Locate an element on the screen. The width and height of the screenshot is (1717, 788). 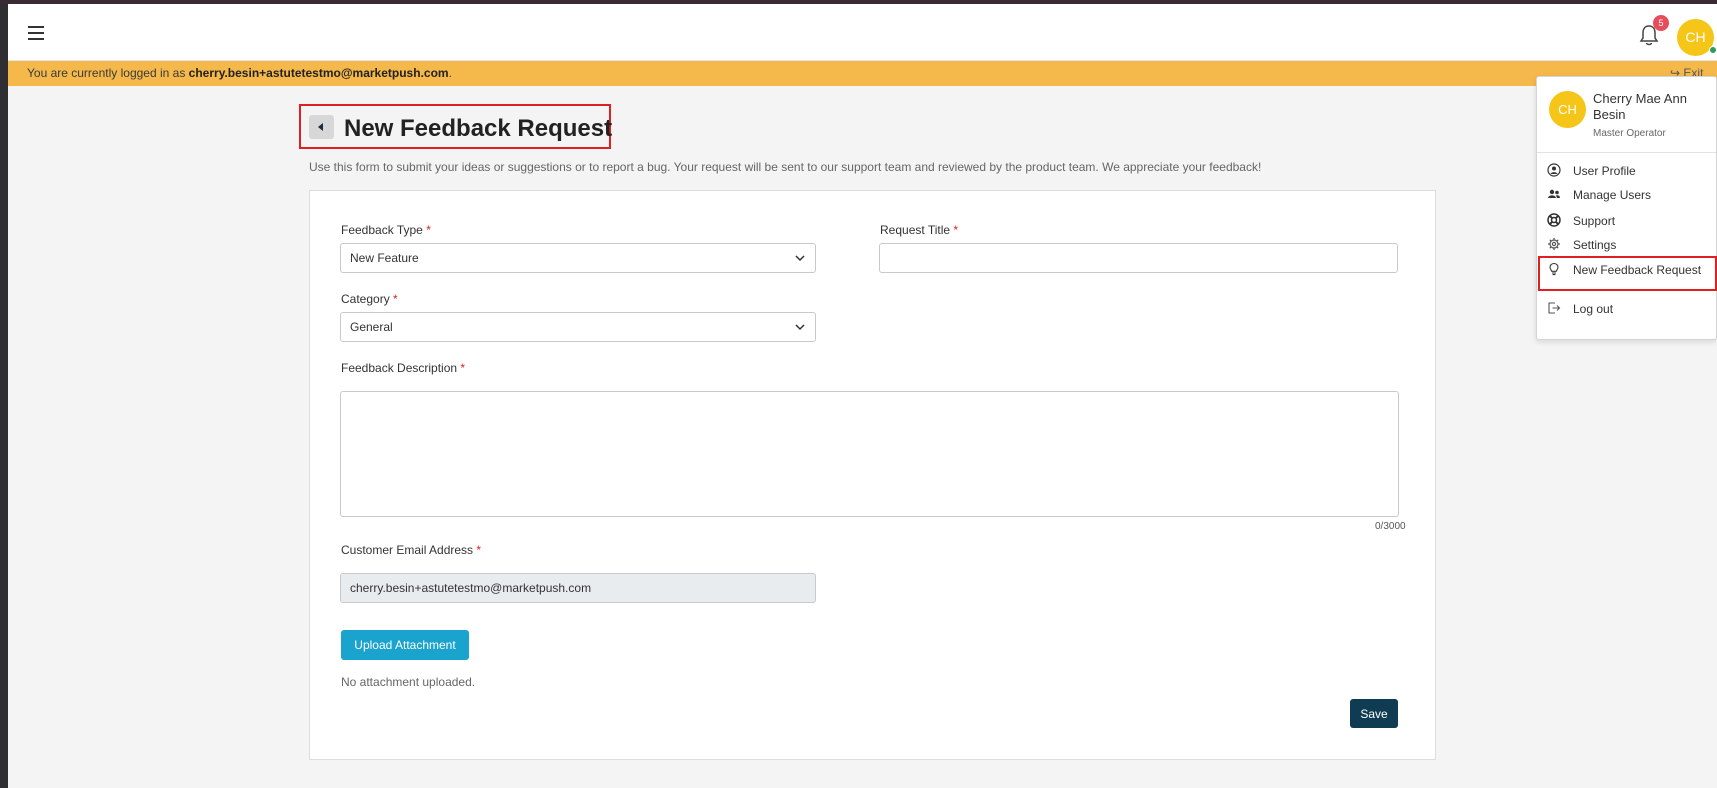
menu-item-settings: Settings is located at coordinates (1626, 245).